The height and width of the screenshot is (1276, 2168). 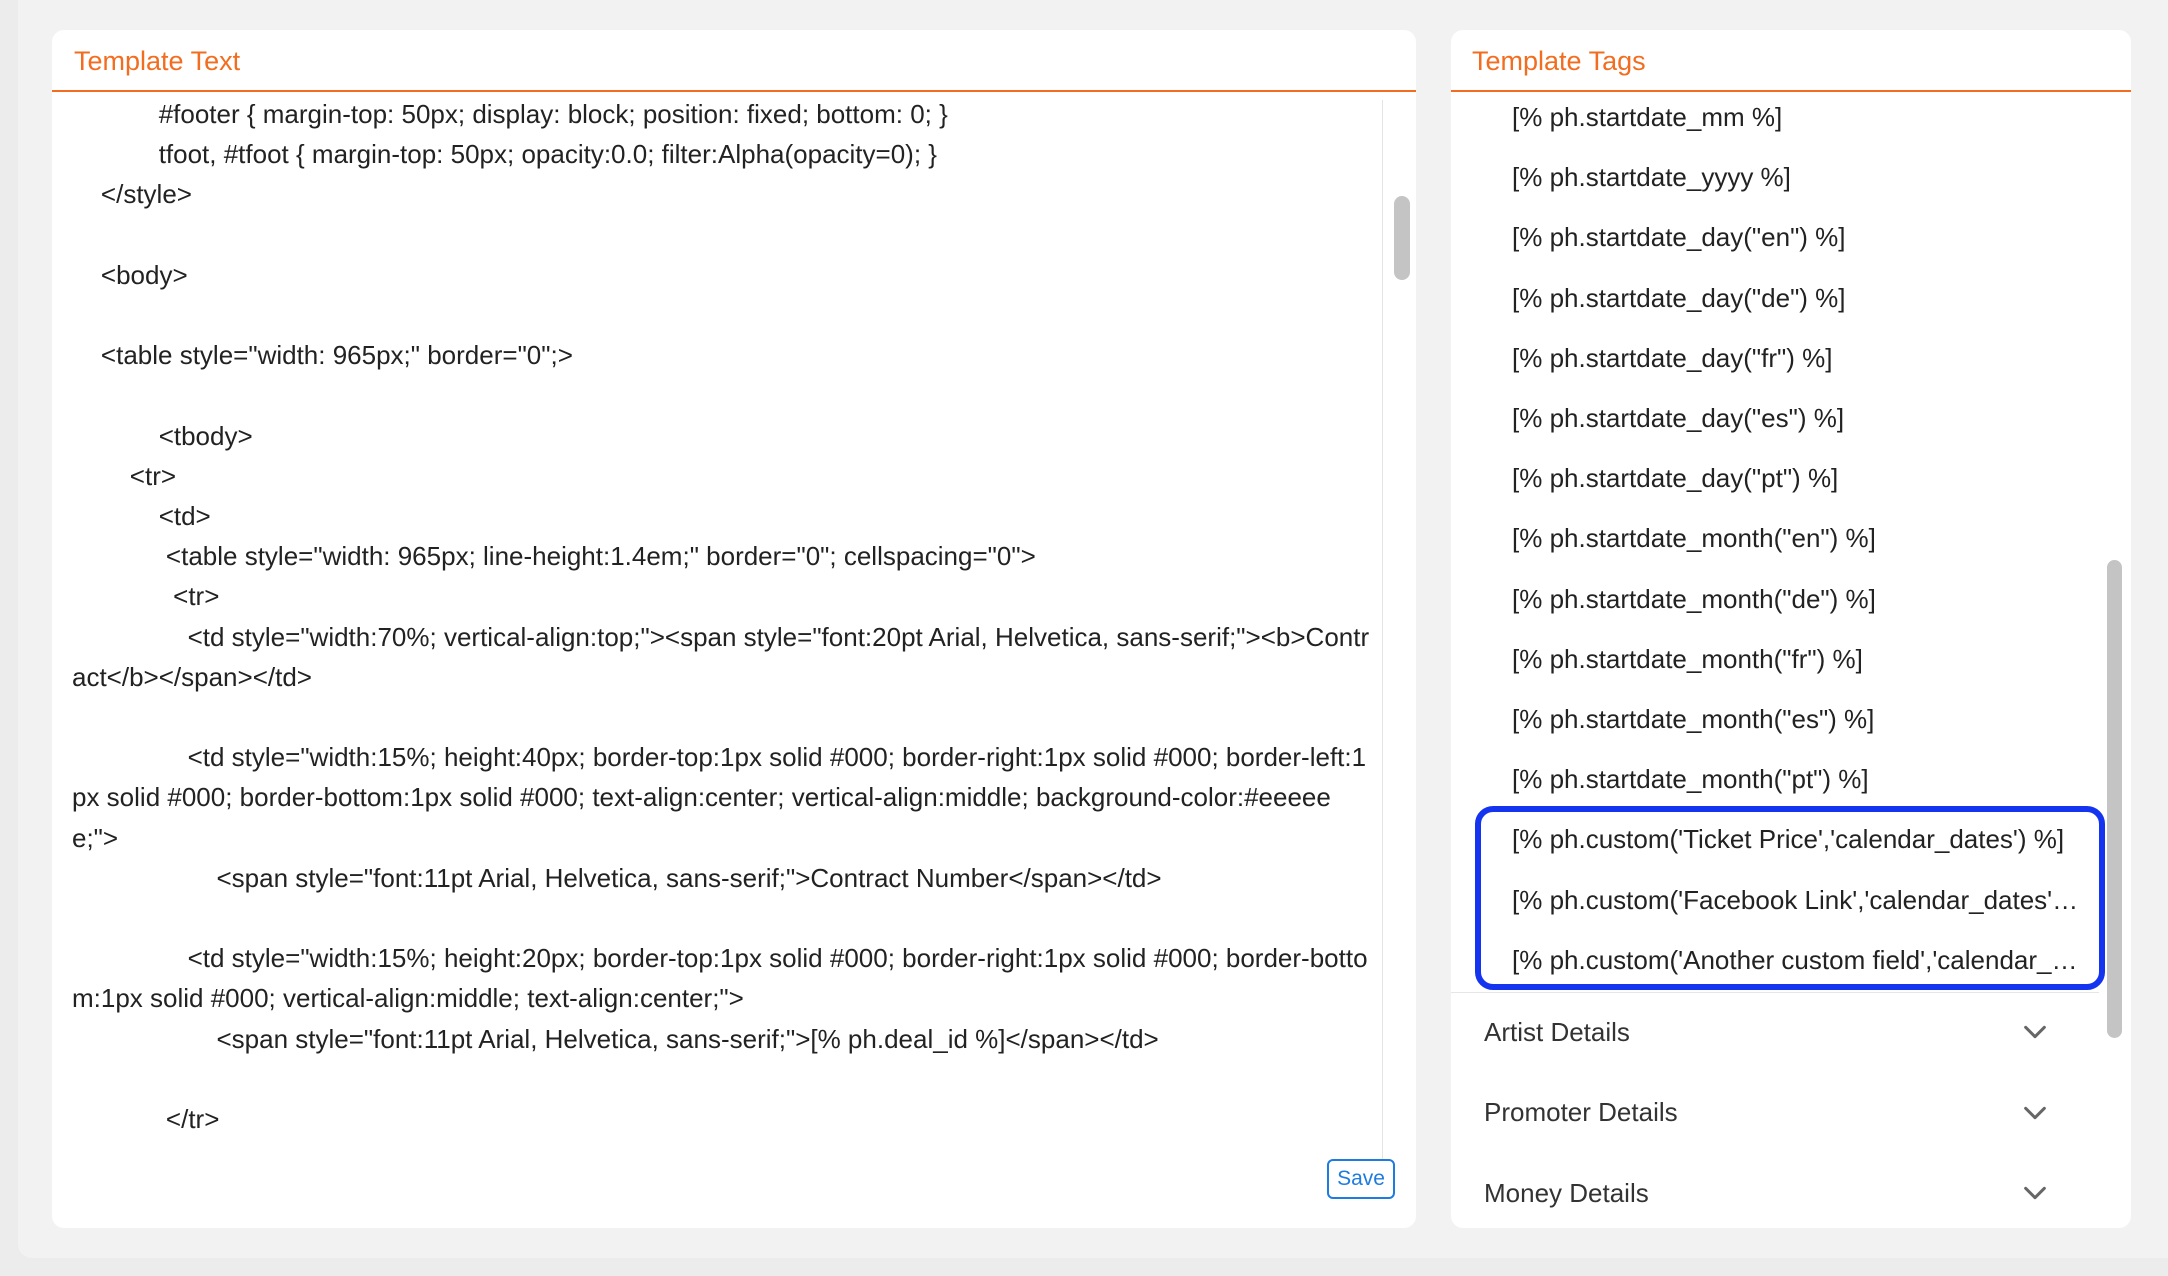 I want to click on tag-item: [% ph.startdate_month("en") %], so click(x=1797, y=538).